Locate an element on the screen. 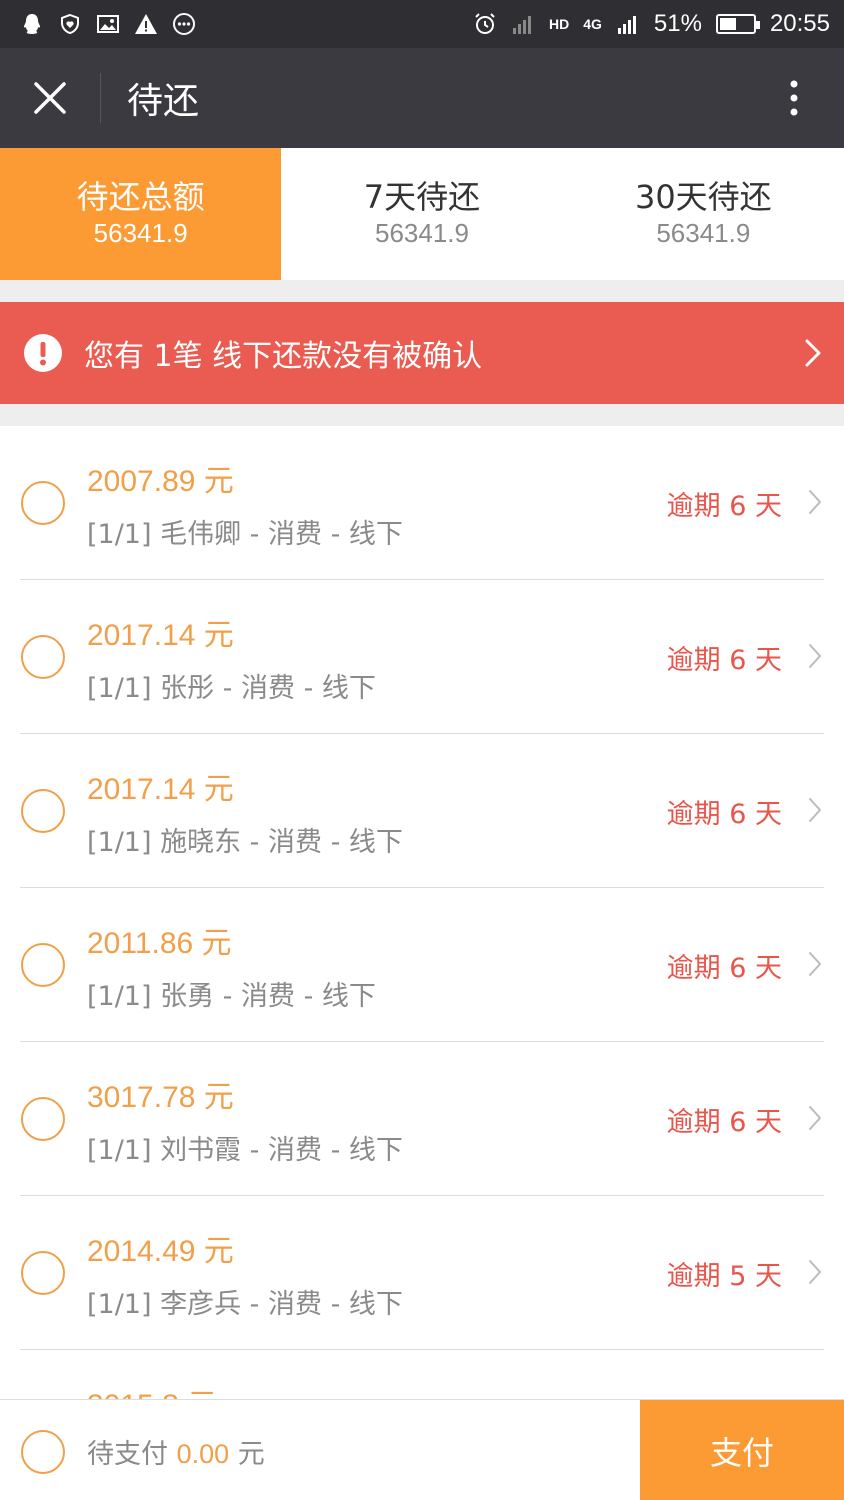 This screenshot has width=844, height=1500. list-item: 2017.14 元 [1/1] 张彤 - 消费 - 线下 逾期 6 天 is located at coordinates (422, 657).